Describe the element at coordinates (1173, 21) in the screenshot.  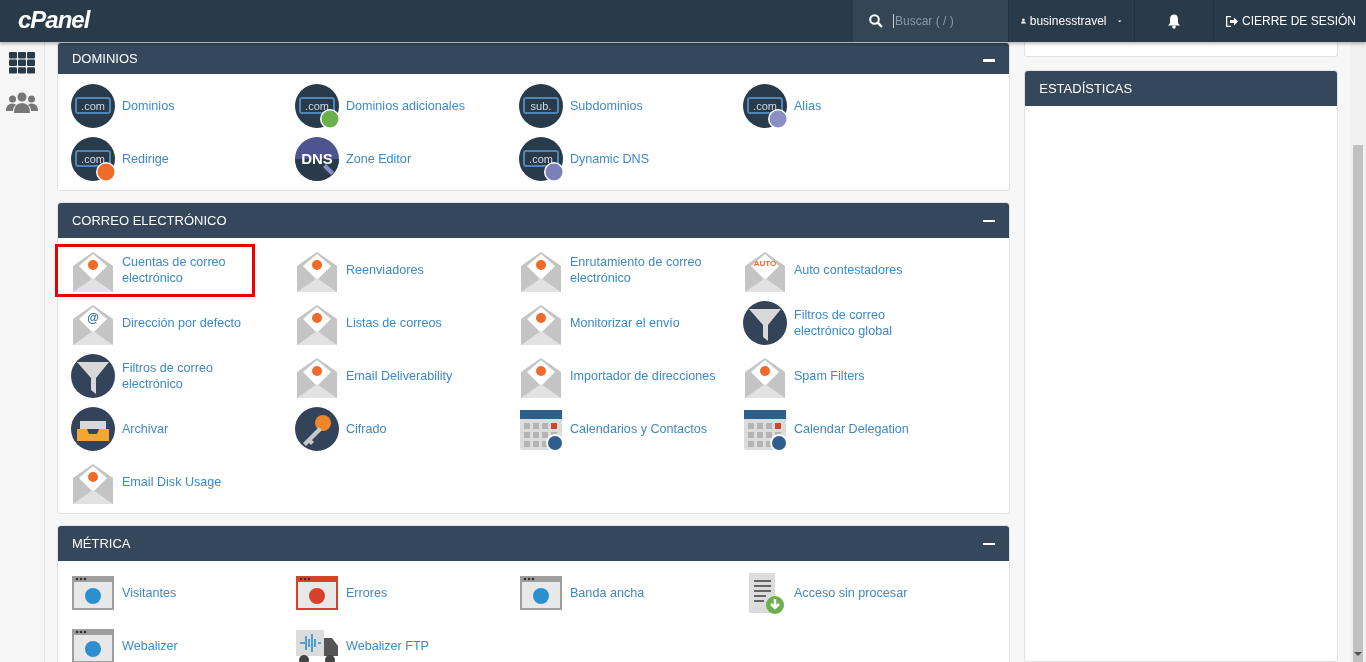
I see `bell-icon` at that location.